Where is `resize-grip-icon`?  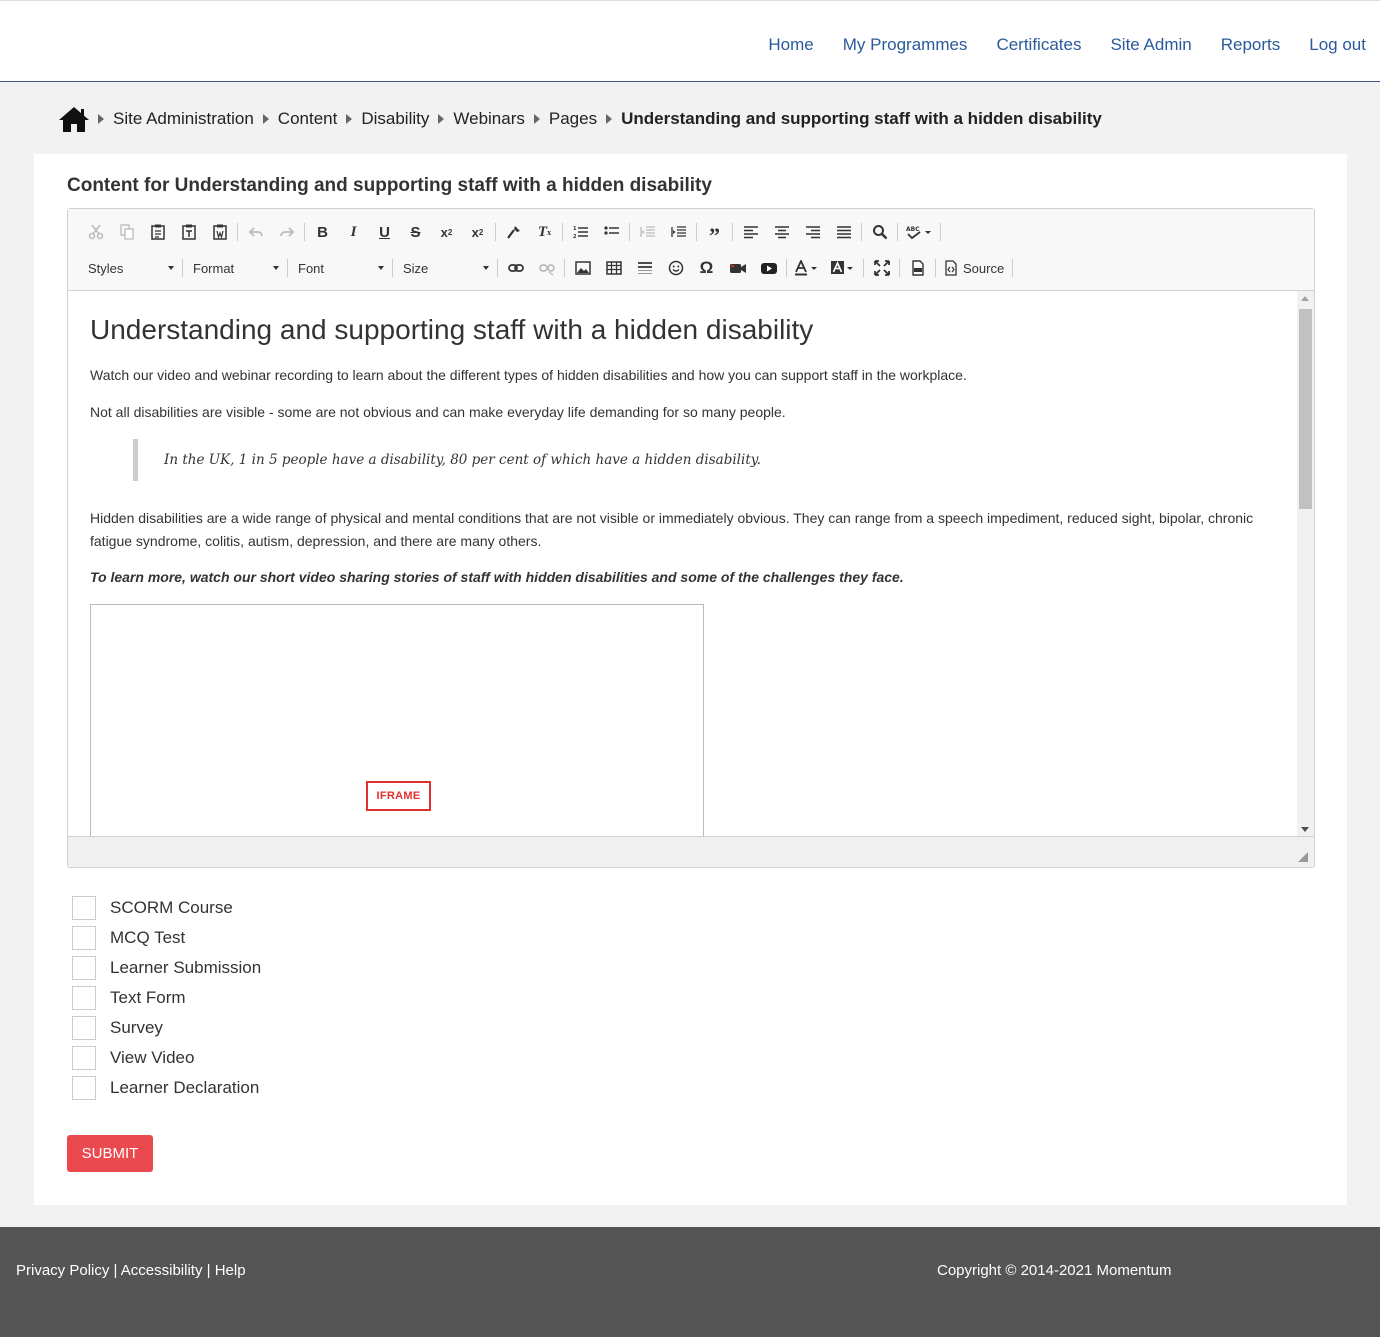 resize-grip-icon is located at coordinates (1303, 857).